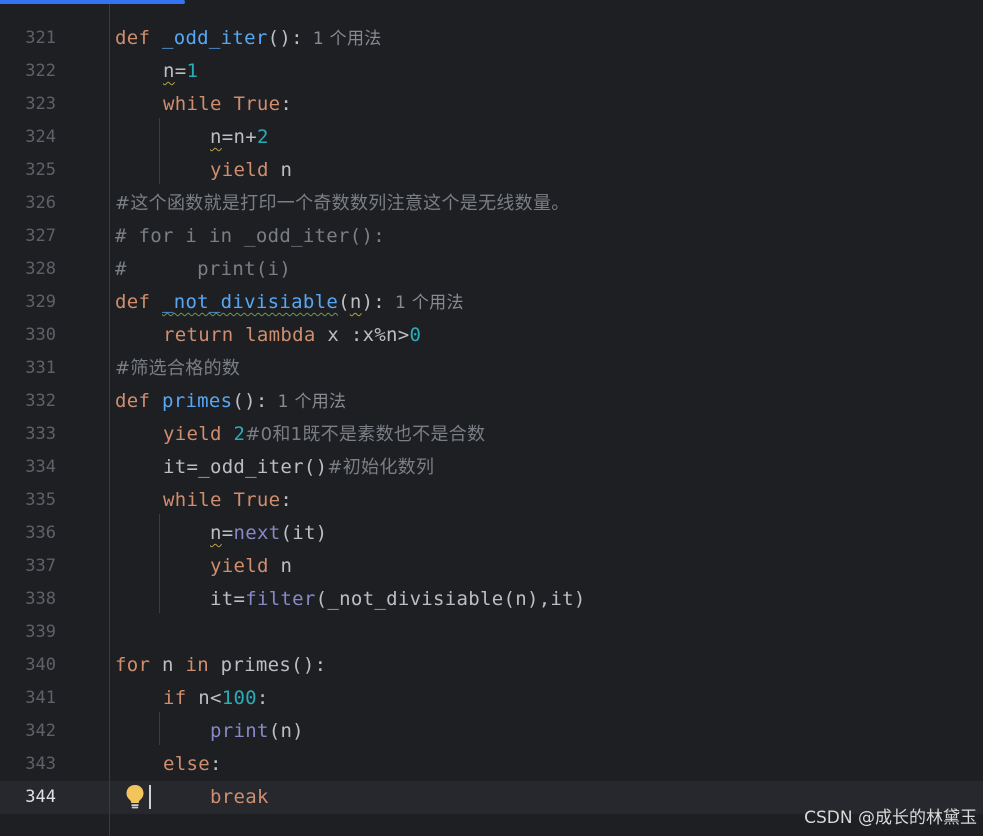  Describe the element at coordinates (40, 71) in the screenshot. I see `line-number: 322` at that location.